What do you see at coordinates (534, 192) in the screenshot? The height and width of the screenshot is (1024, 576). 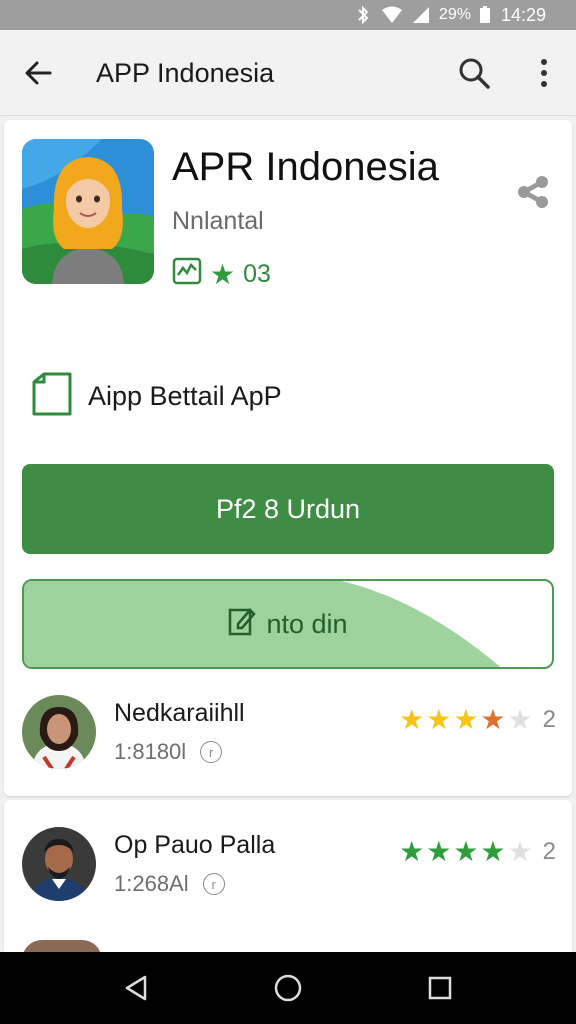 I see `share-icon` at bounding box center [534, 192].